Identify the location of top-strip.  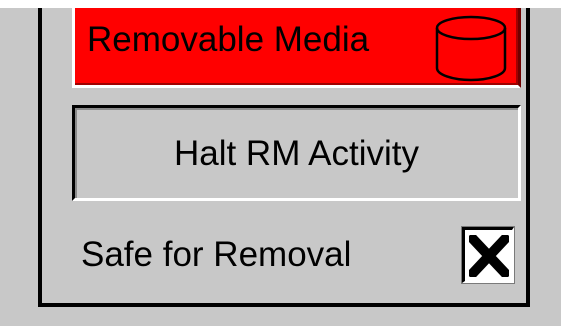
(280, 4).